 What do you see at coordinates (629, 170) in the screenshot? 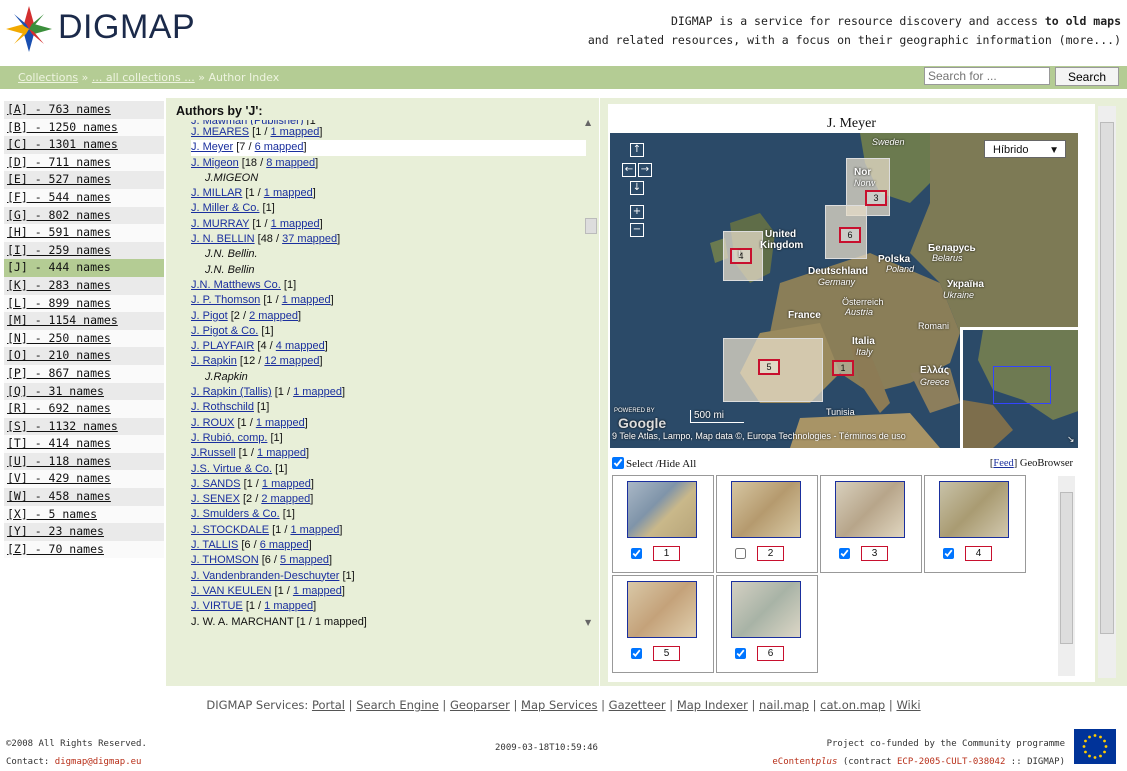
I see `pan-left-icon: ←` at bounding box center [629, 170].